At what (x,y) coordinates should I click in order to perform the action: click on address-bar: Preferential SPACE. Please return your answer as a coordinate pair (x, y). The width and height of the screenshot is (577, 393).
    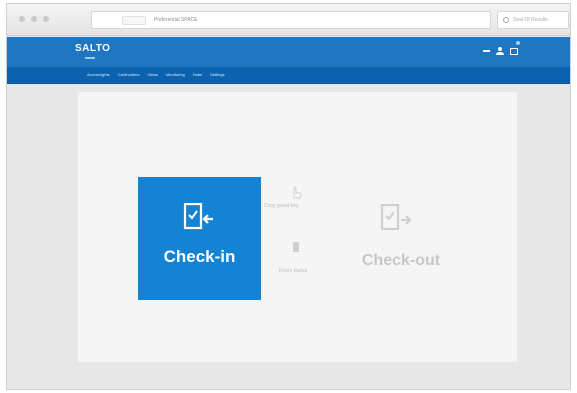
    Looking at the image, I should click on (291, 20).